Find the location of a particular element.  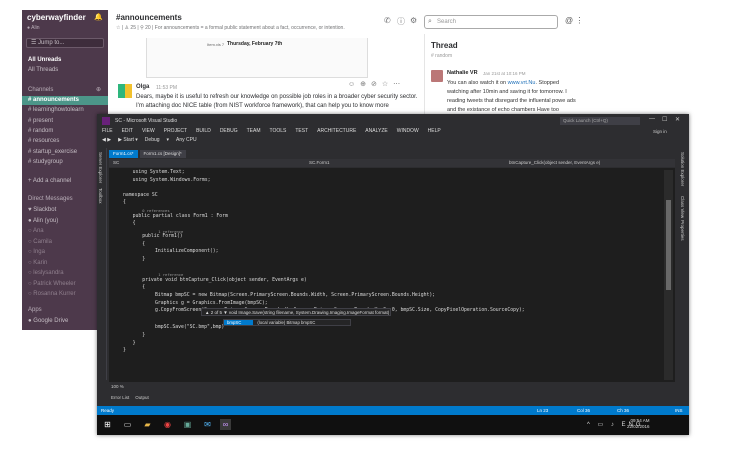

app-google-drive: ● Google Drive is located at coordinates (48, 321).